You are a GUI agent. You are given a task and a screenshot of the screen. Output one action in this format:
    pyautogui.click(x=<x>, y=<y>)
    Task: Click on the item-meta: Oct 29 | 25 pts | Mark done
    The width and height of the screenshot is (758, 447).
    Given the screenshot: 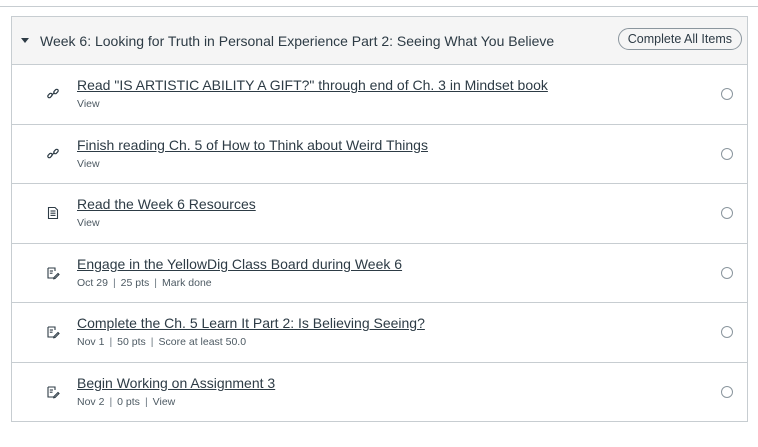 What is the action you would take?
    pyautogui.click(x=144, y=283)
    